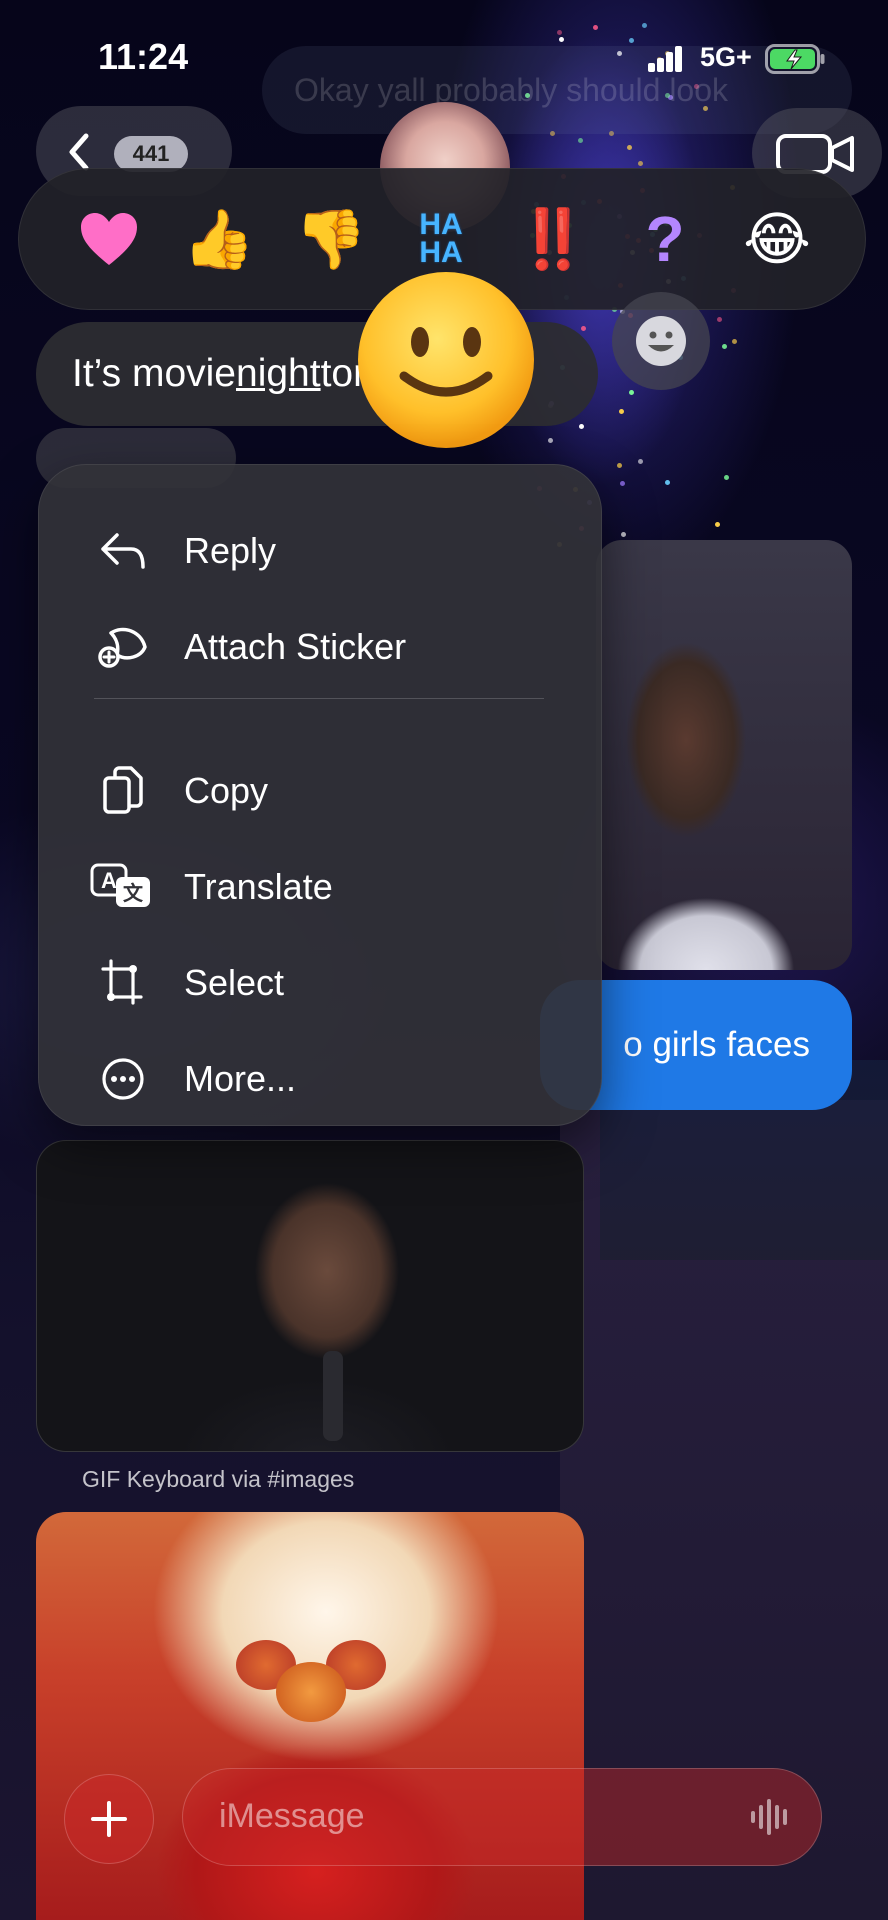 The height and width of the screenshot is (1920, 888). I want to click on tapback-question: ?, so click(665, 239).